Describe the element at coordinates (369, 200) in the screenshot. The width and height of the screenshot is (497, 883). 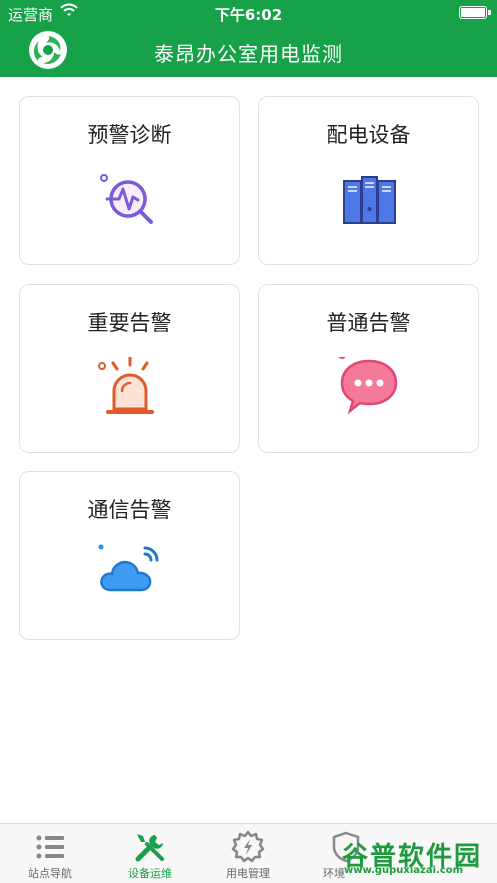
I see `distribution-equipment-icon` at that location.